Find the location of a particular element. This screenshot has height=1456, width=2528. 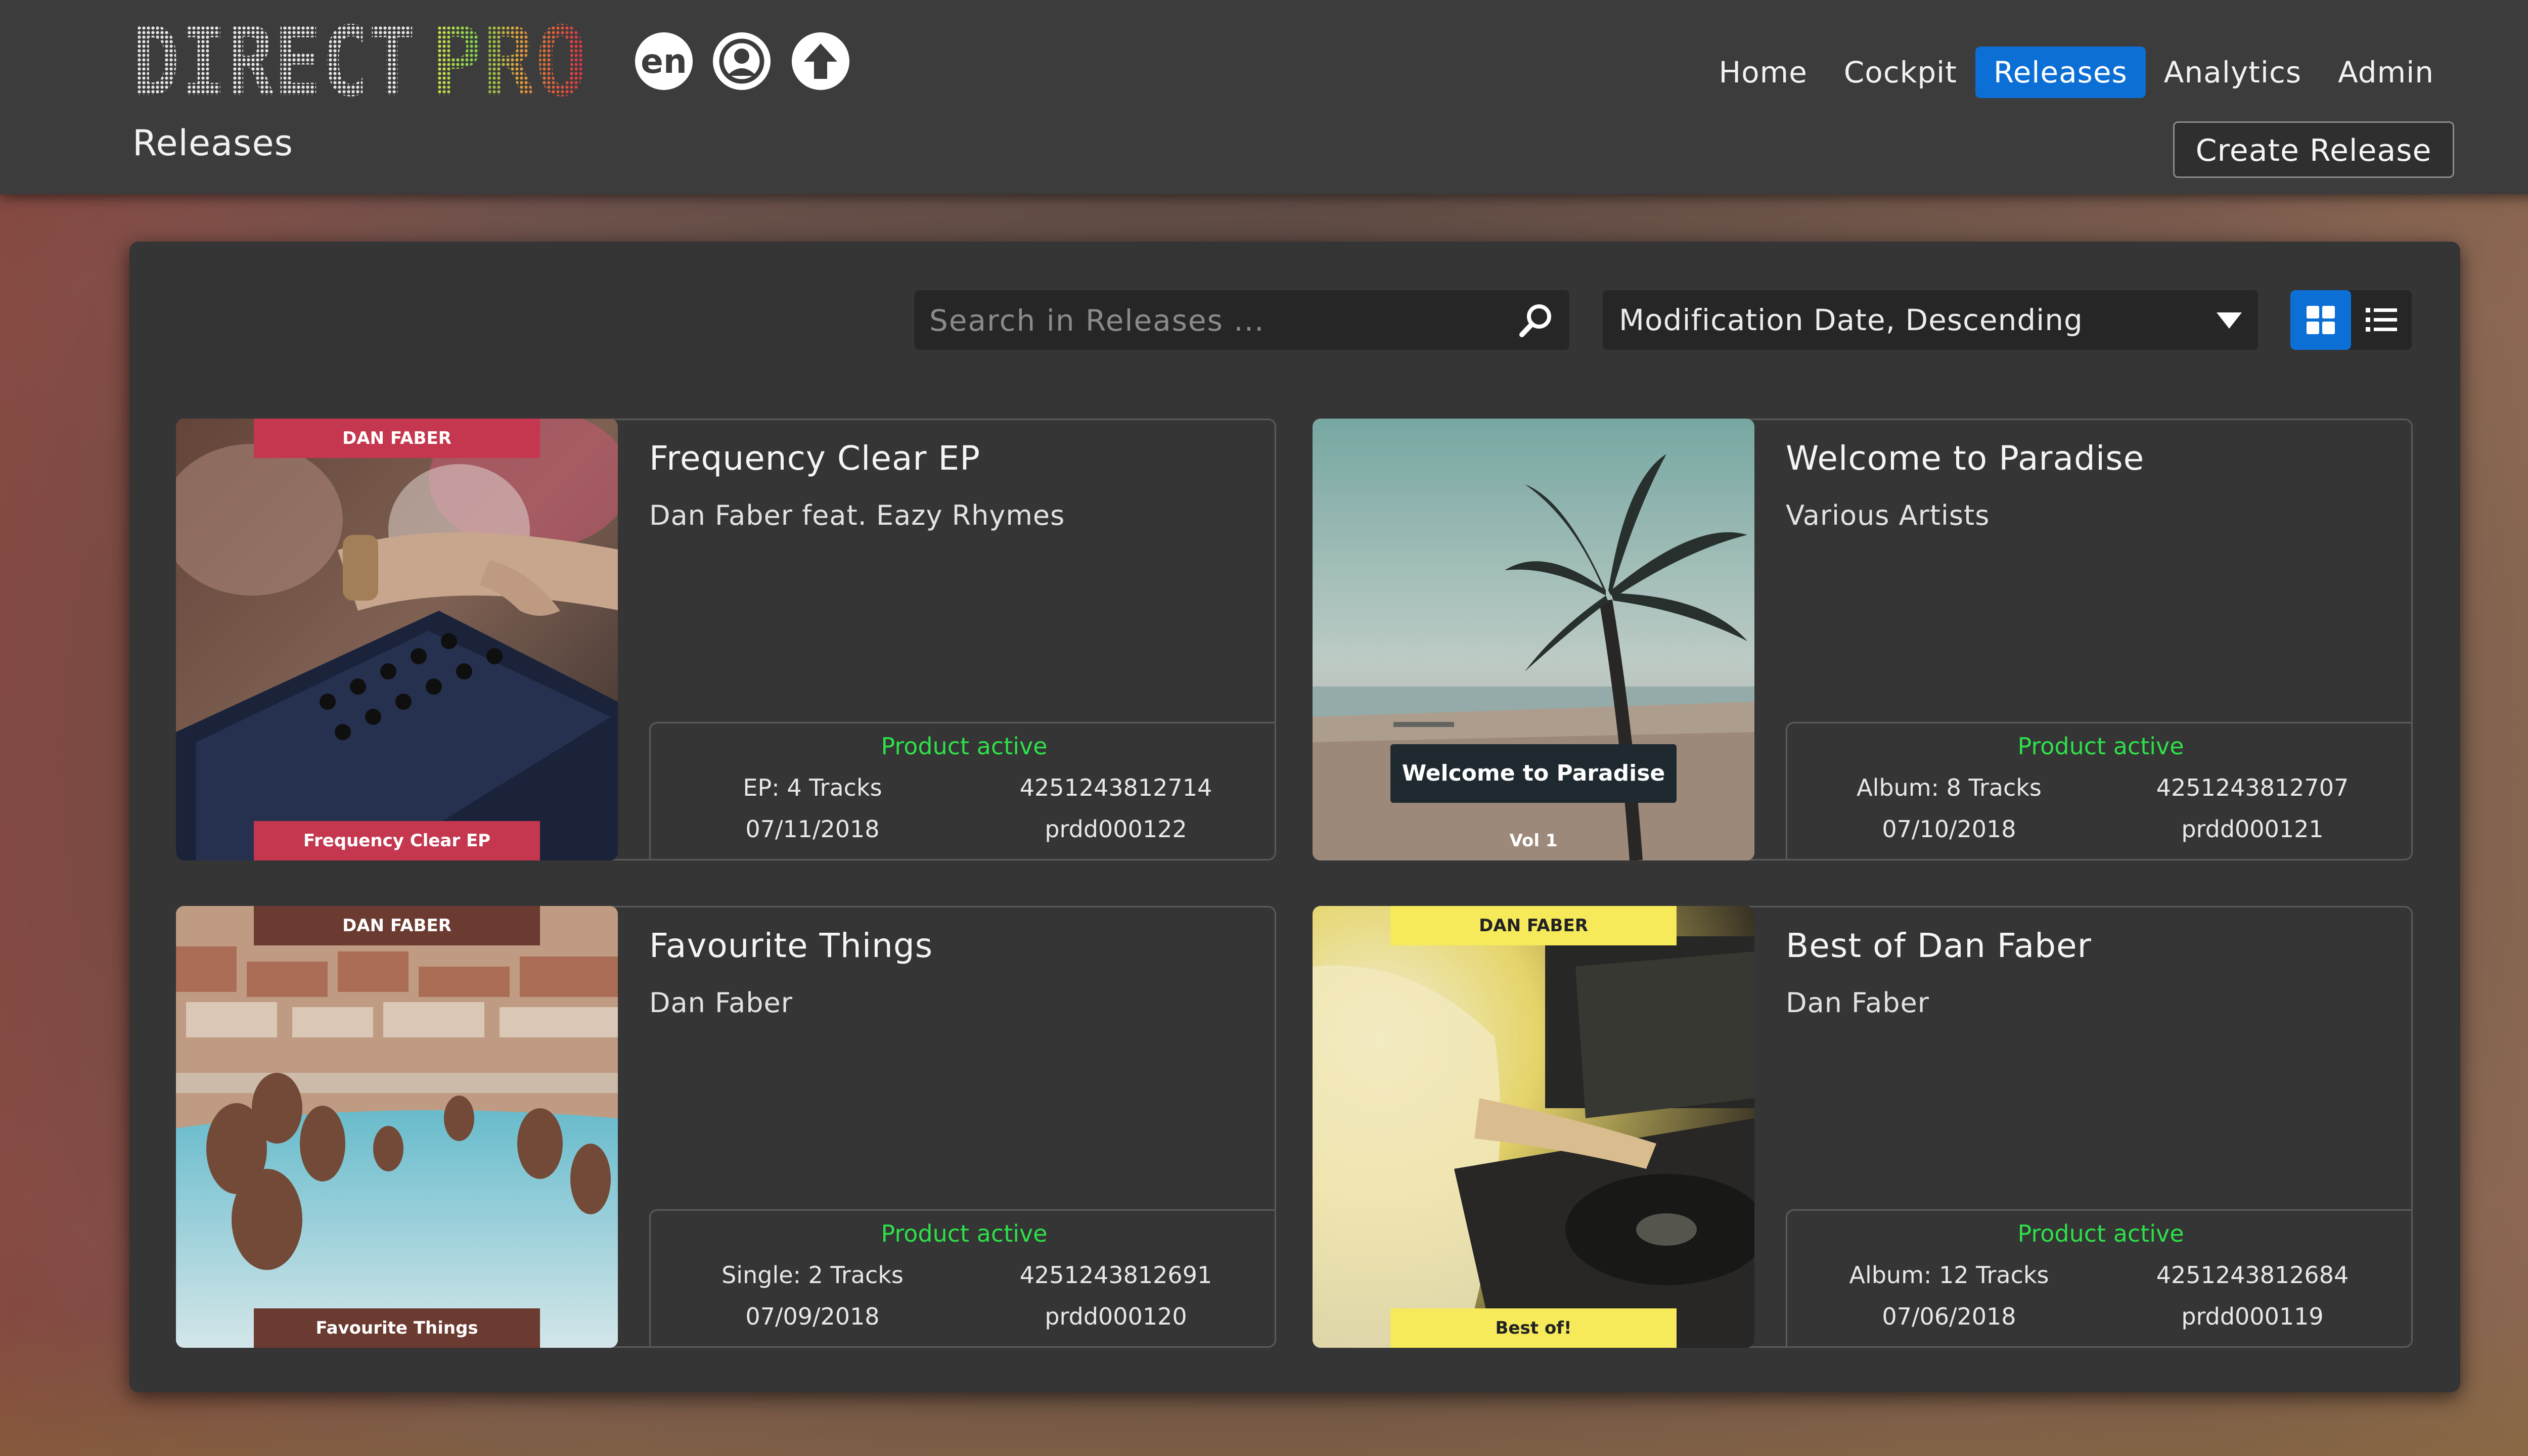

list-icon is located at coordinates (2382, 320).